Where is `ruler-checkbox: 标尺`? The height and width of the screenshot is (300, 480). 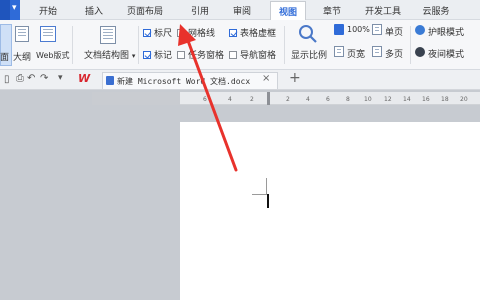
ruler-checkbox: 标尺 is located at coordinates (157, 32).